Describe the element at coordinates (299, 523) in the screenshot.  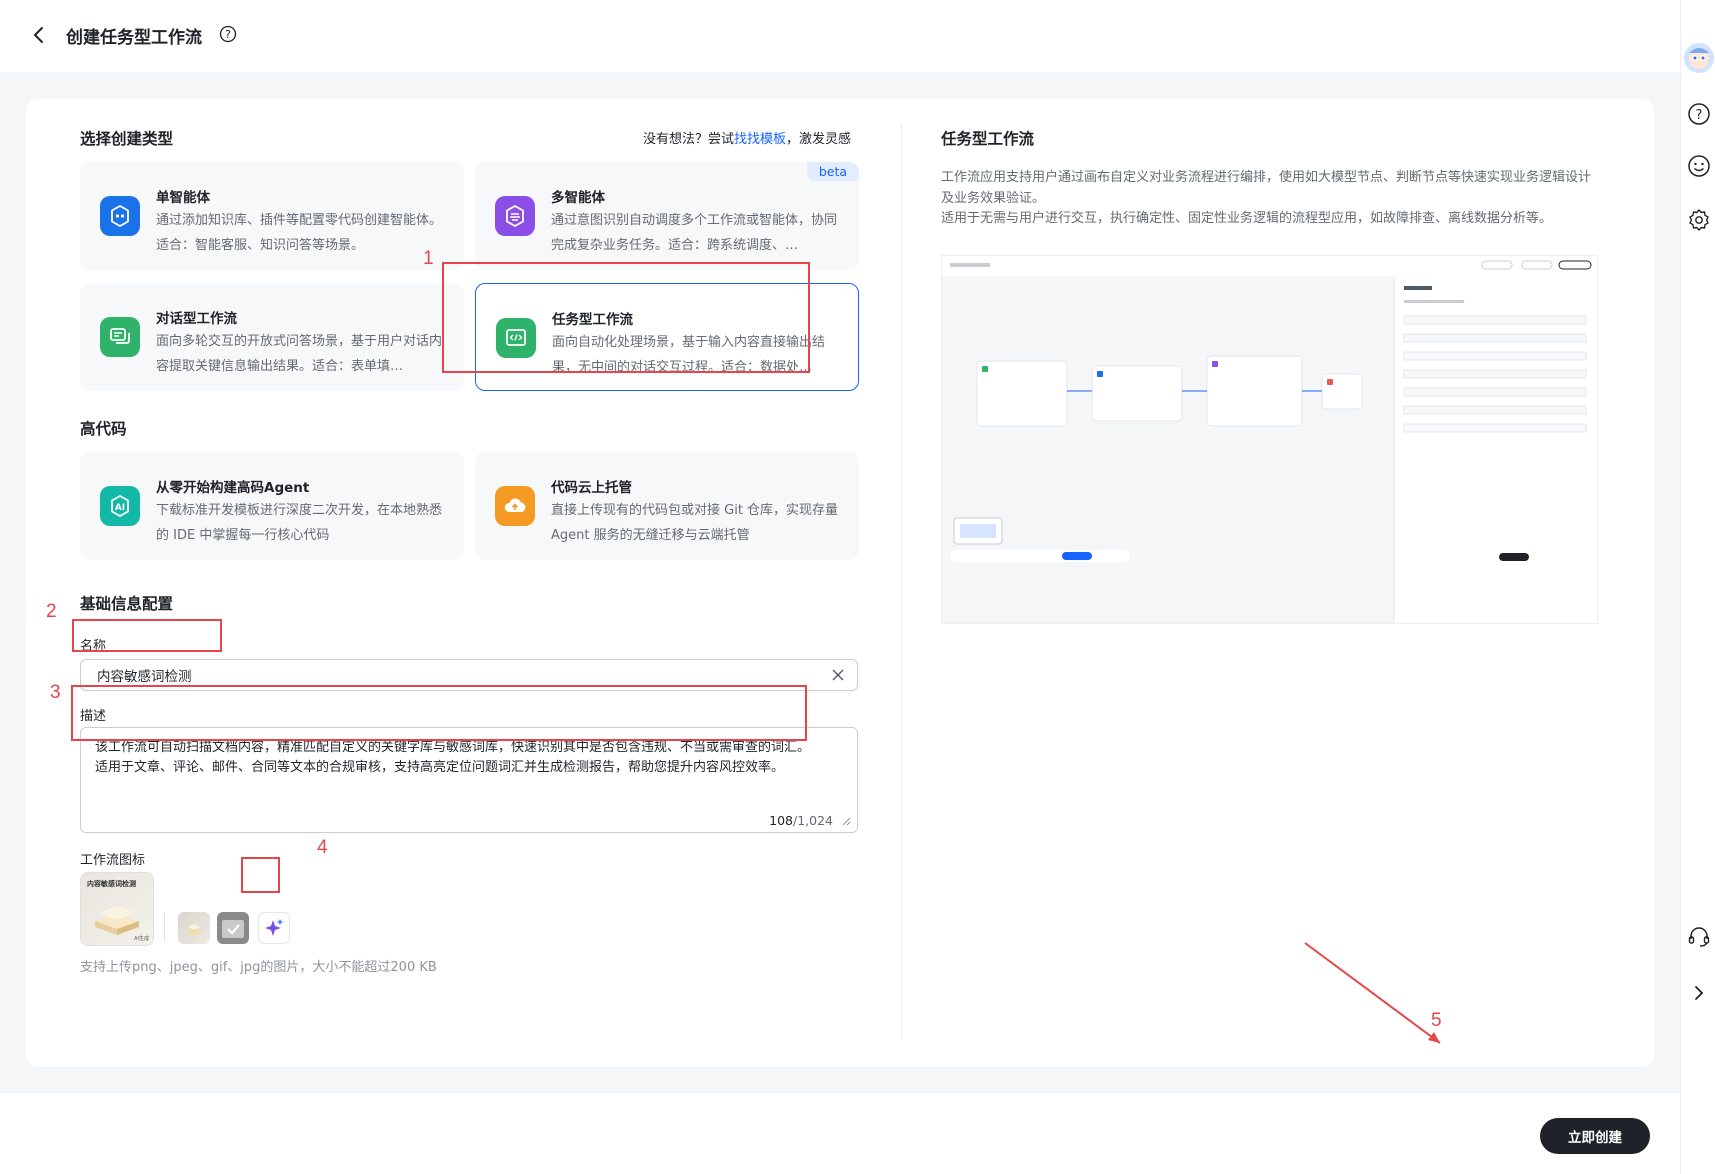
I see `type-card-desc: 下载标准开发模板进行深度二次开发，在本地熟悉的 IDE 中掌握每一行核心代码` at that location.